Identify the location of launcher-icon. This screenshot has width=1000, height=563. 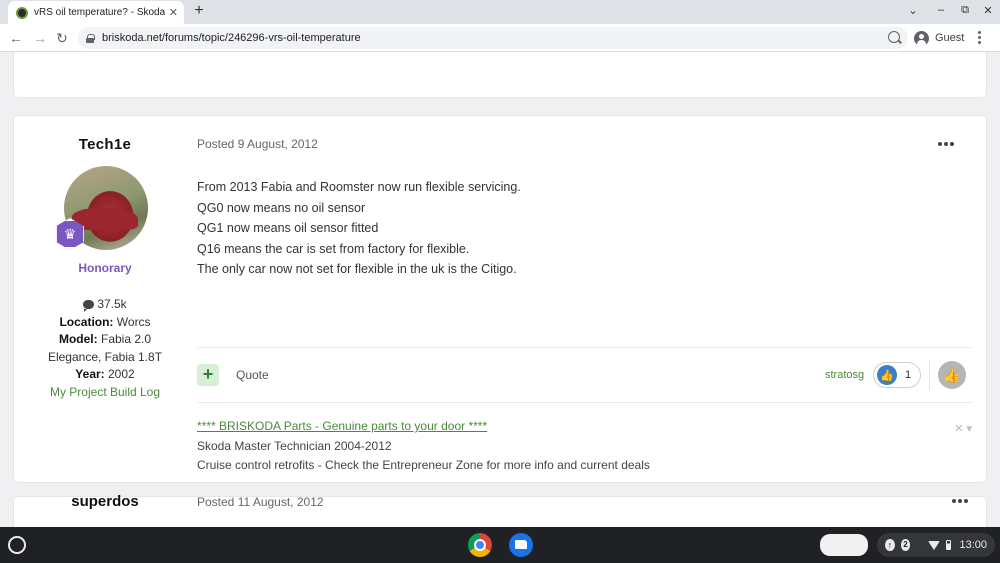
(17, 545).